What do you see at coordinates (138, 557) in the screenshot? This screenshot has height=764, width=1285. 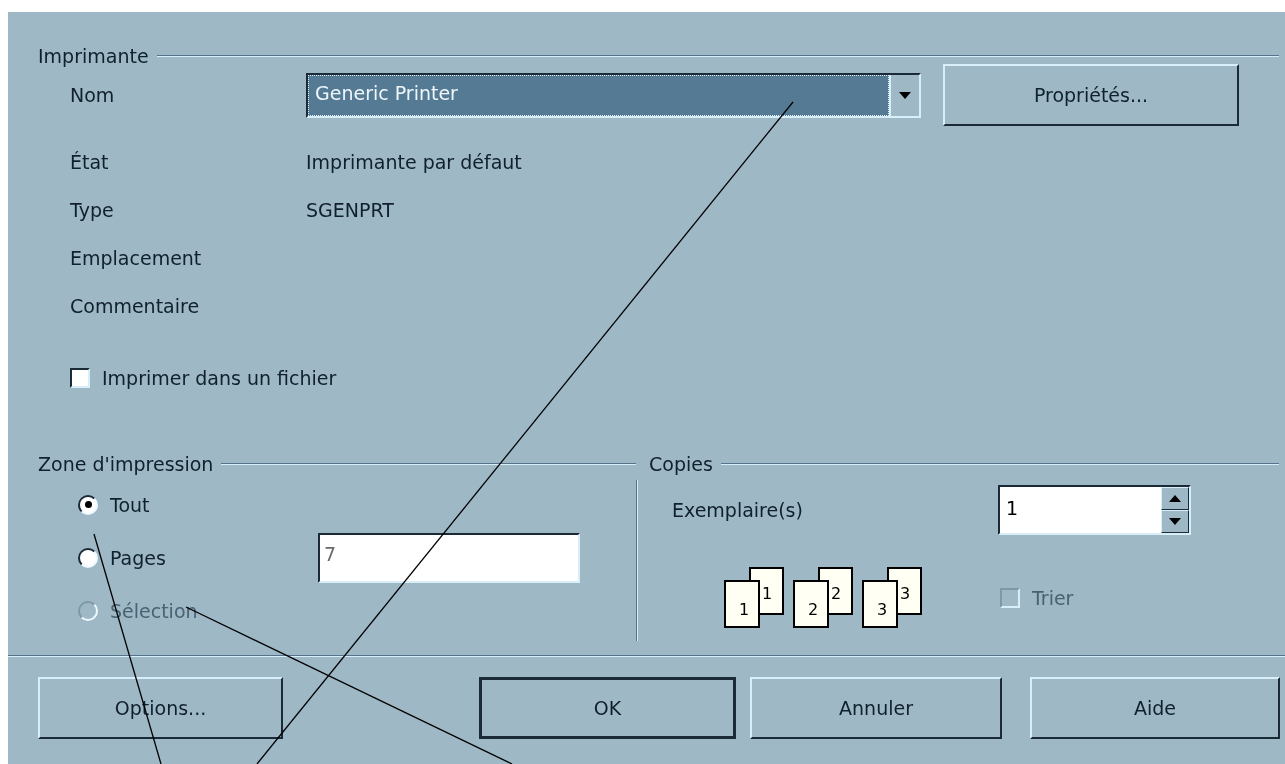 I see `radio-label: Pages` at bounding box center [138, 557].